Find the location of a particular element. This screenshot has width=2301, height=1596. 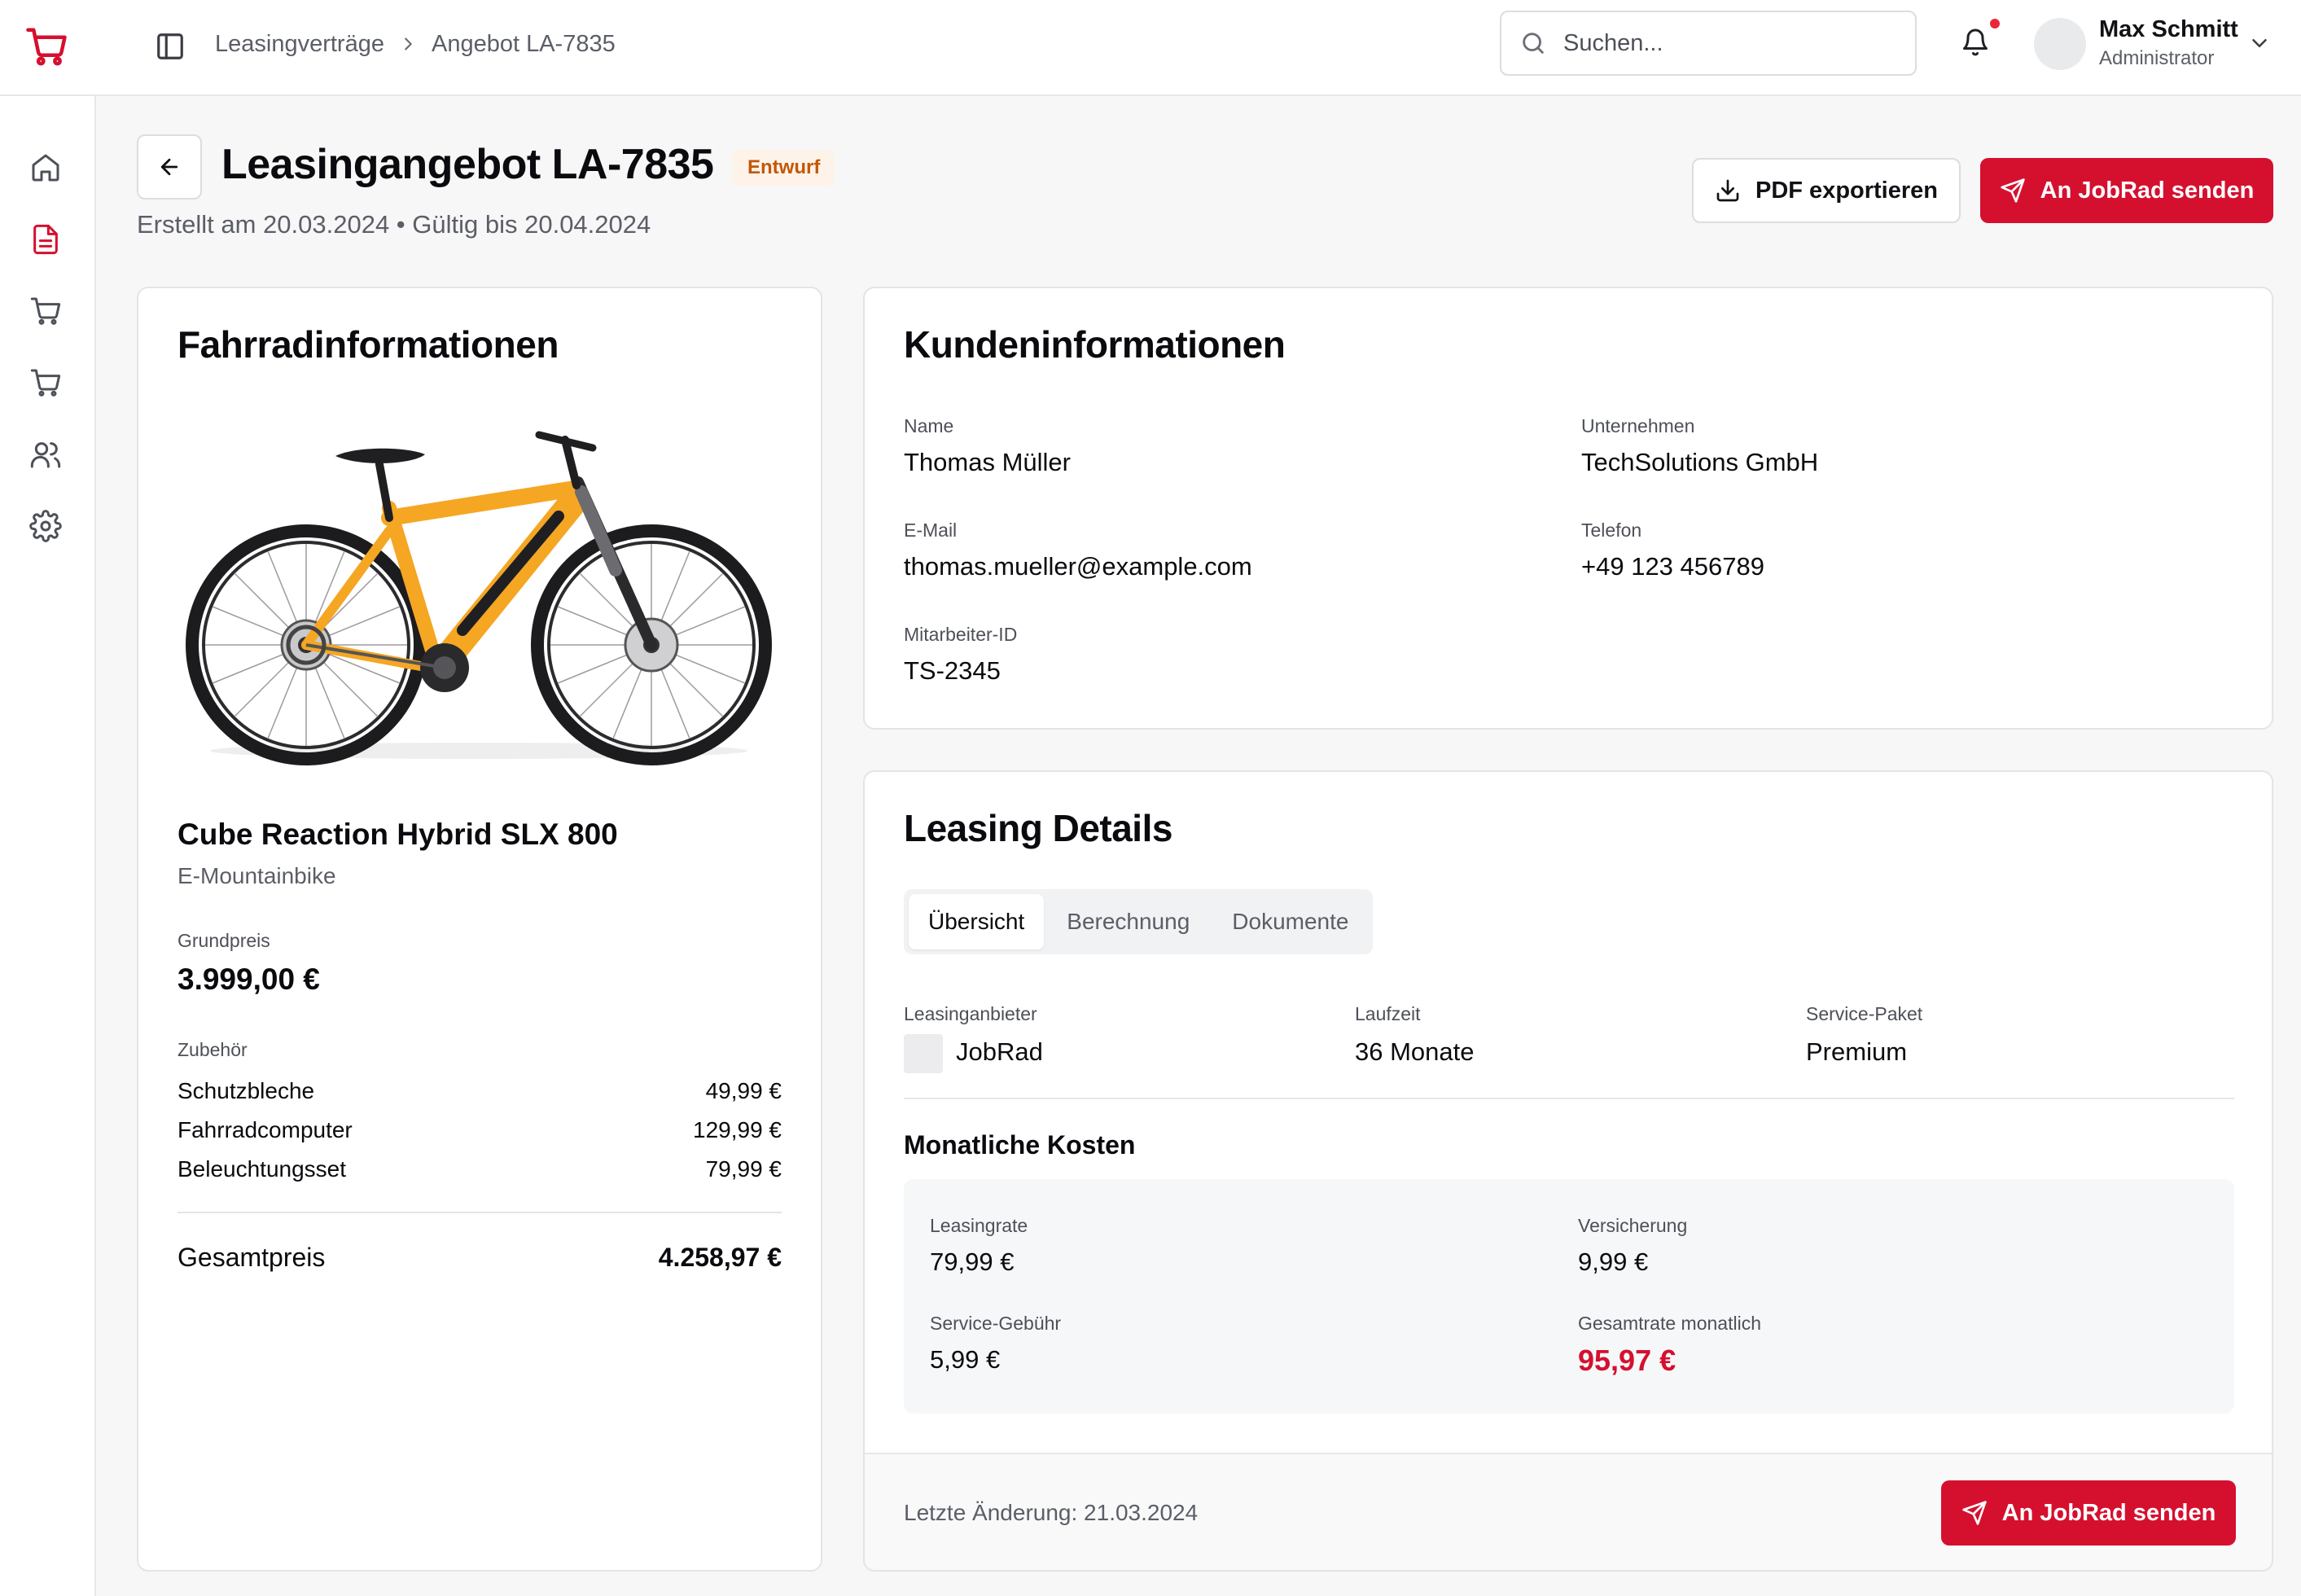

breadcrumb-link-leasingvertraege: Leasingverträge is located at coordinates (299, 44).